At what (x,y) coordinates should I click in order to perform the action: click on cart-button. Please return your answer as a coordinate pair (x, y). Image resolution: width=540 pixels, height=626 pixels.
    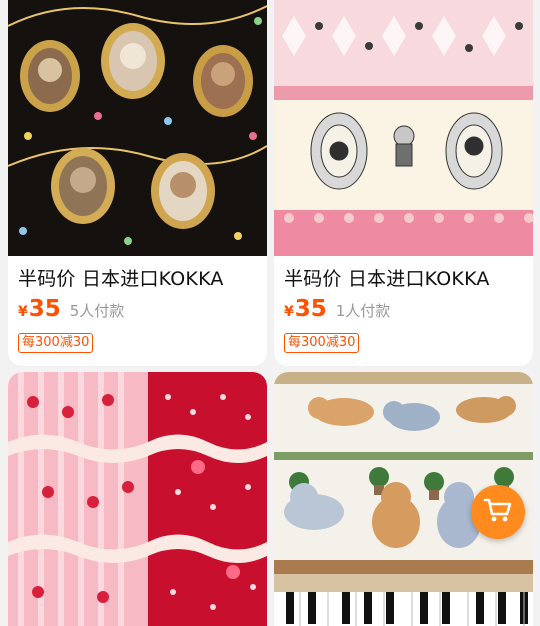
    Looking at the image, I should click on (498, 512).